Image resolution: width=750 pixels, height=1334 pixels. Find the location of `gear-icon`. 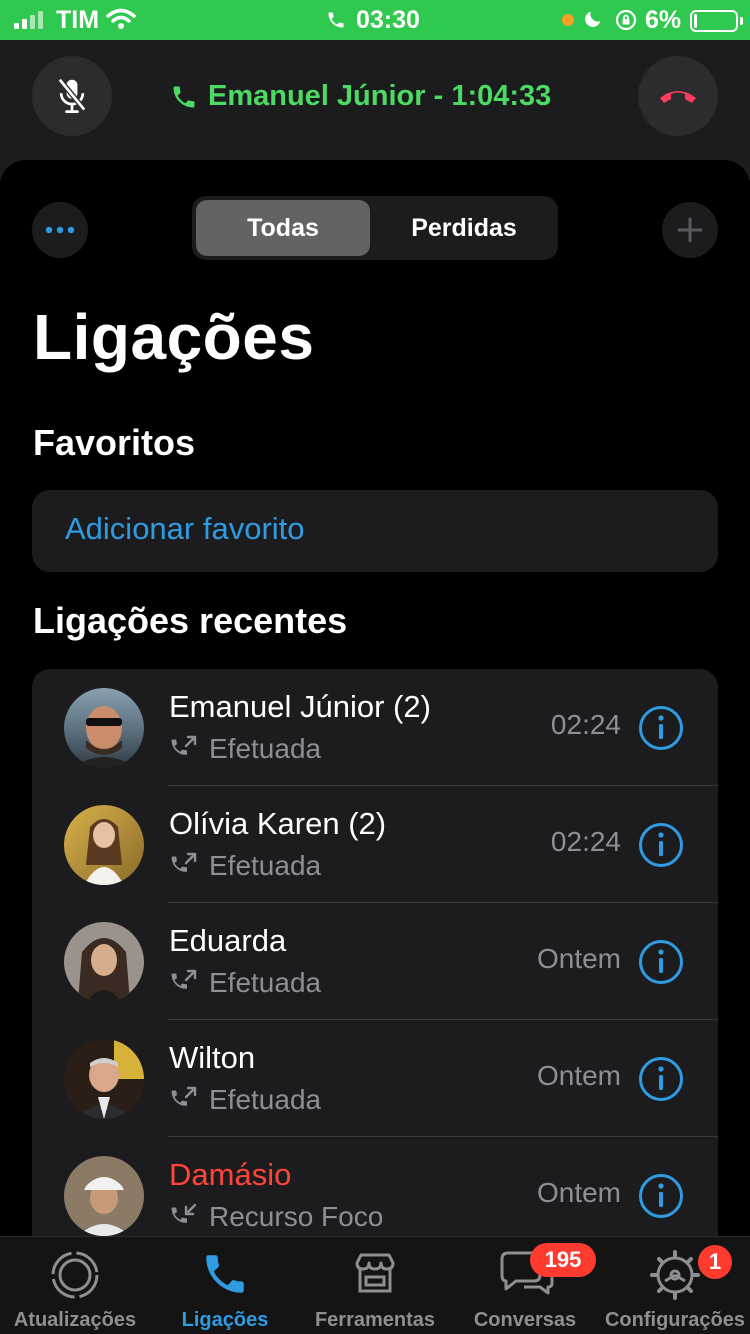

gear-icon is located at coordinates (675, 1275).